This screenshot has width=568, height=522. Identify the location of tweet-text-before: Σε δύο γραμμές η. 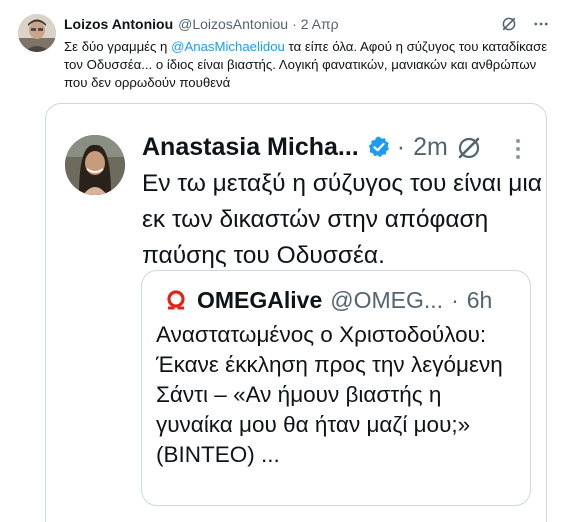
(118, 46).